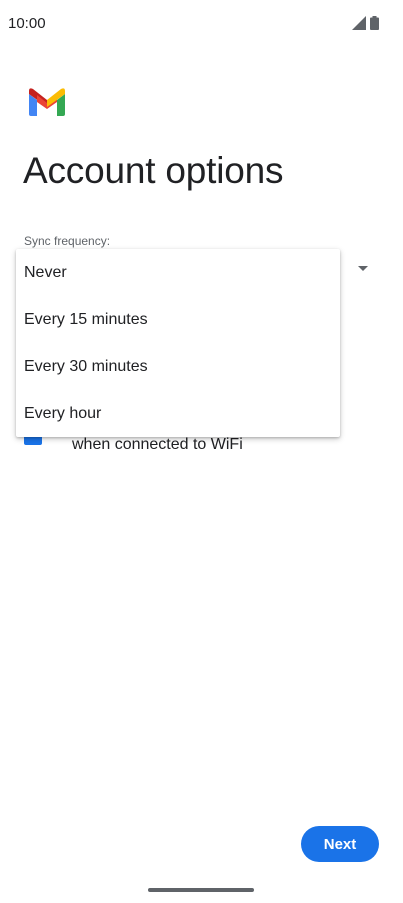 The height and width of the screenshot is (903, 403). What do you see at coordinates (201, 24) in the screenshot?
I see `status-bar: 10:00` at bounding box center [201, 24].